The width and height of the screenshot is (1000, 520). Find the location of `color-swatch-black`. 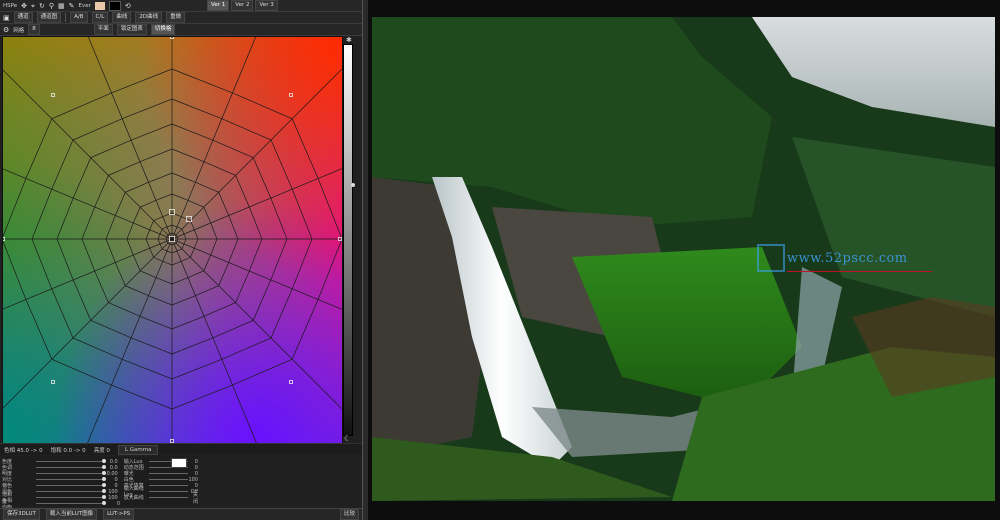

color-swatch-black is located at coordinates (114, 5).